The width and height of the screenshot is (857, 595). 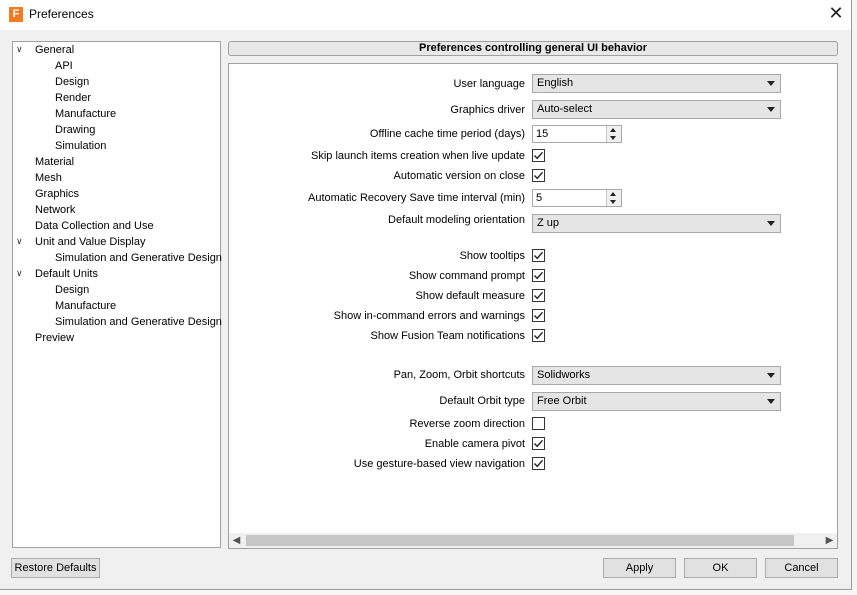 I want to click on reverse-zoom-label: Reverse zoom direction, so click(x=467, y=424).